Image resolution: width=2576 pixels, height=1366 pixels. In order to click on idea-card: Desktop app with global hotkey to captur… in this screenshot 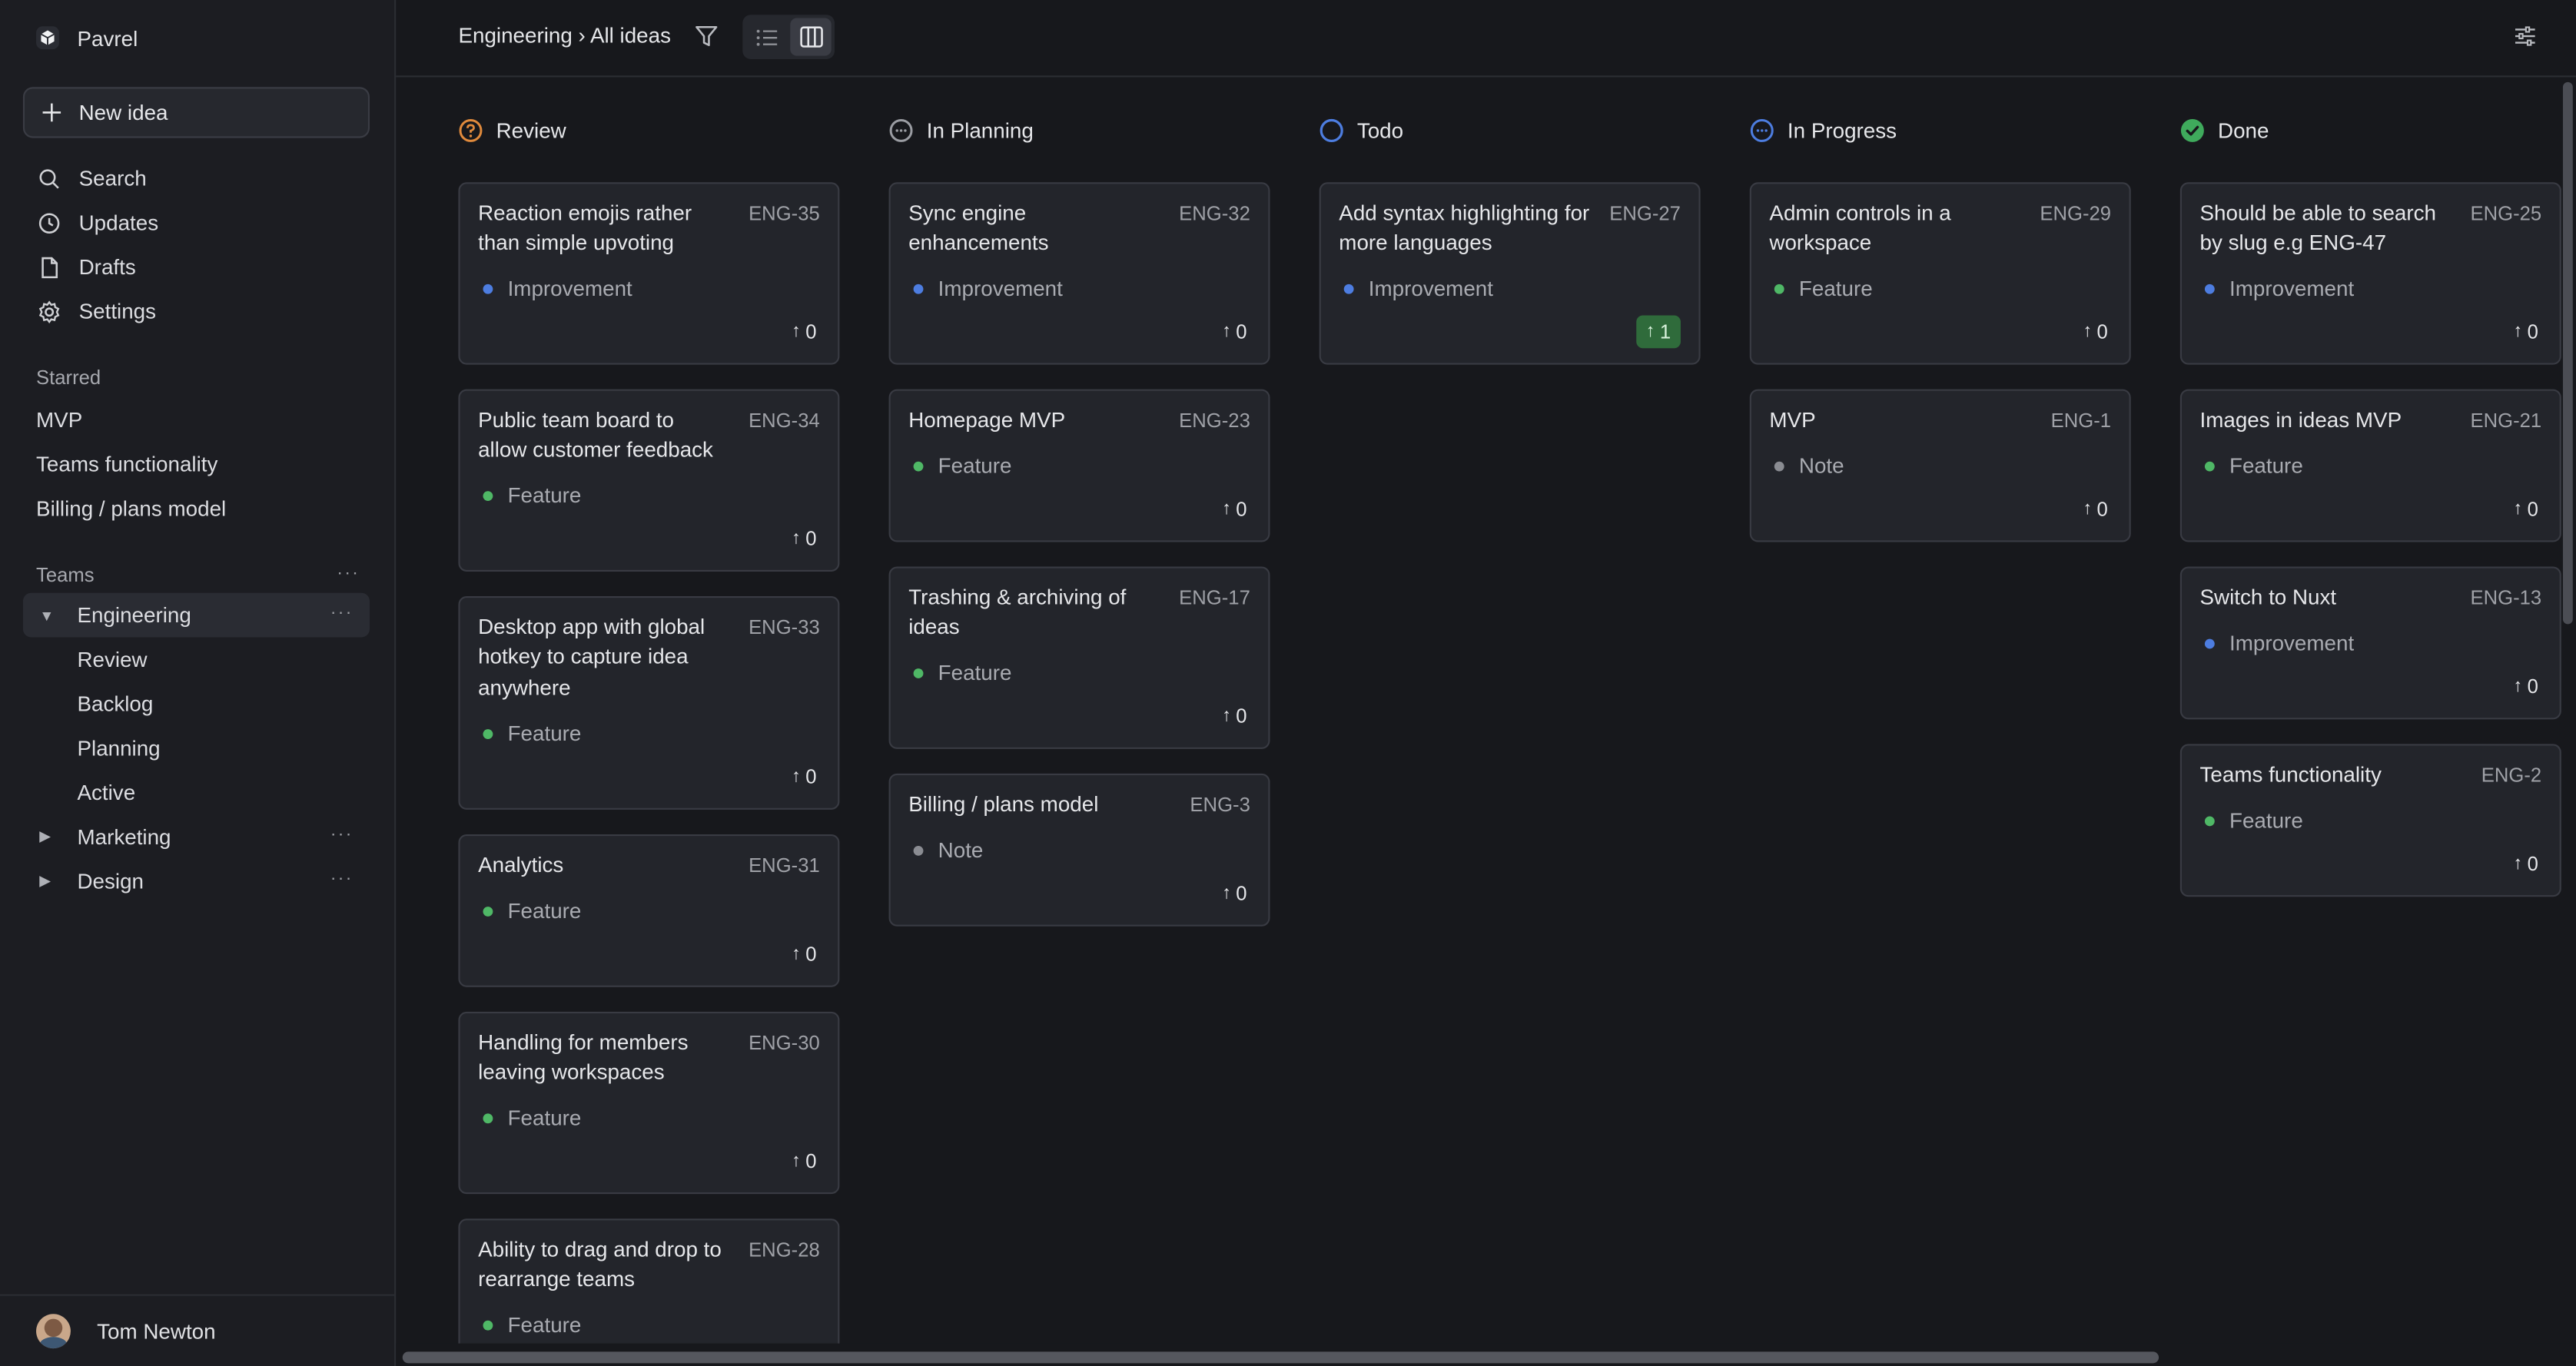, I will do `click(649, 703)`.